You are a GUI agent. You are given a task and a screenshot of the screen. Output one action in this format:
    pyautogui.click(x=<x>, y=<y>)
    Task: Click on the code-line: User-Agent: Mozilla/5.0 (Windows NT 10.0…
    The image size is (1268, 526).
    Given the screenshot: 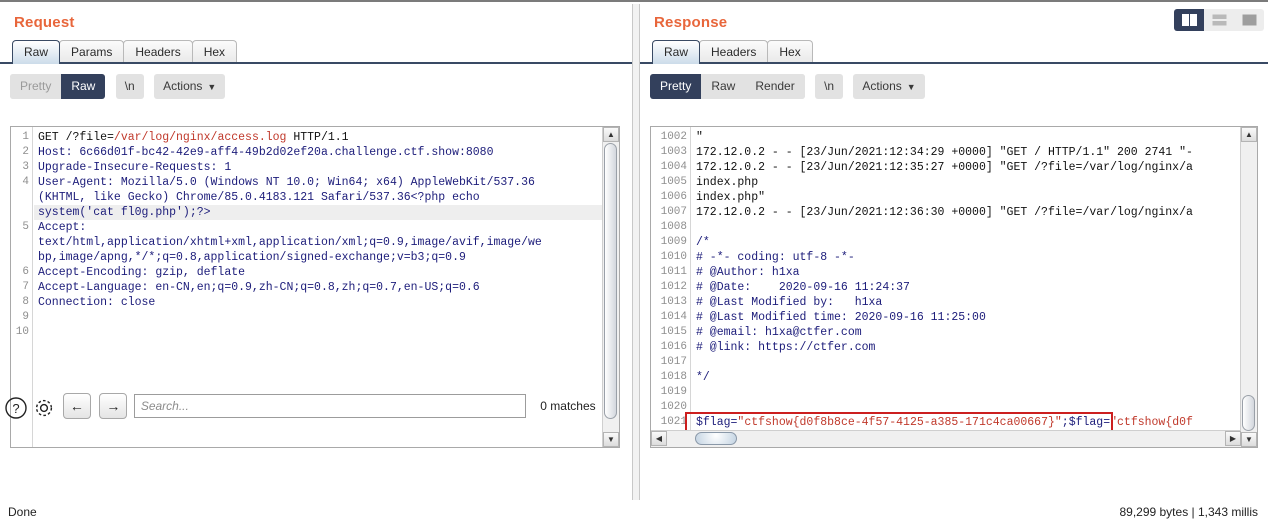 What is the action you would take?
    pyautogui.click(x=318, y=182)
    